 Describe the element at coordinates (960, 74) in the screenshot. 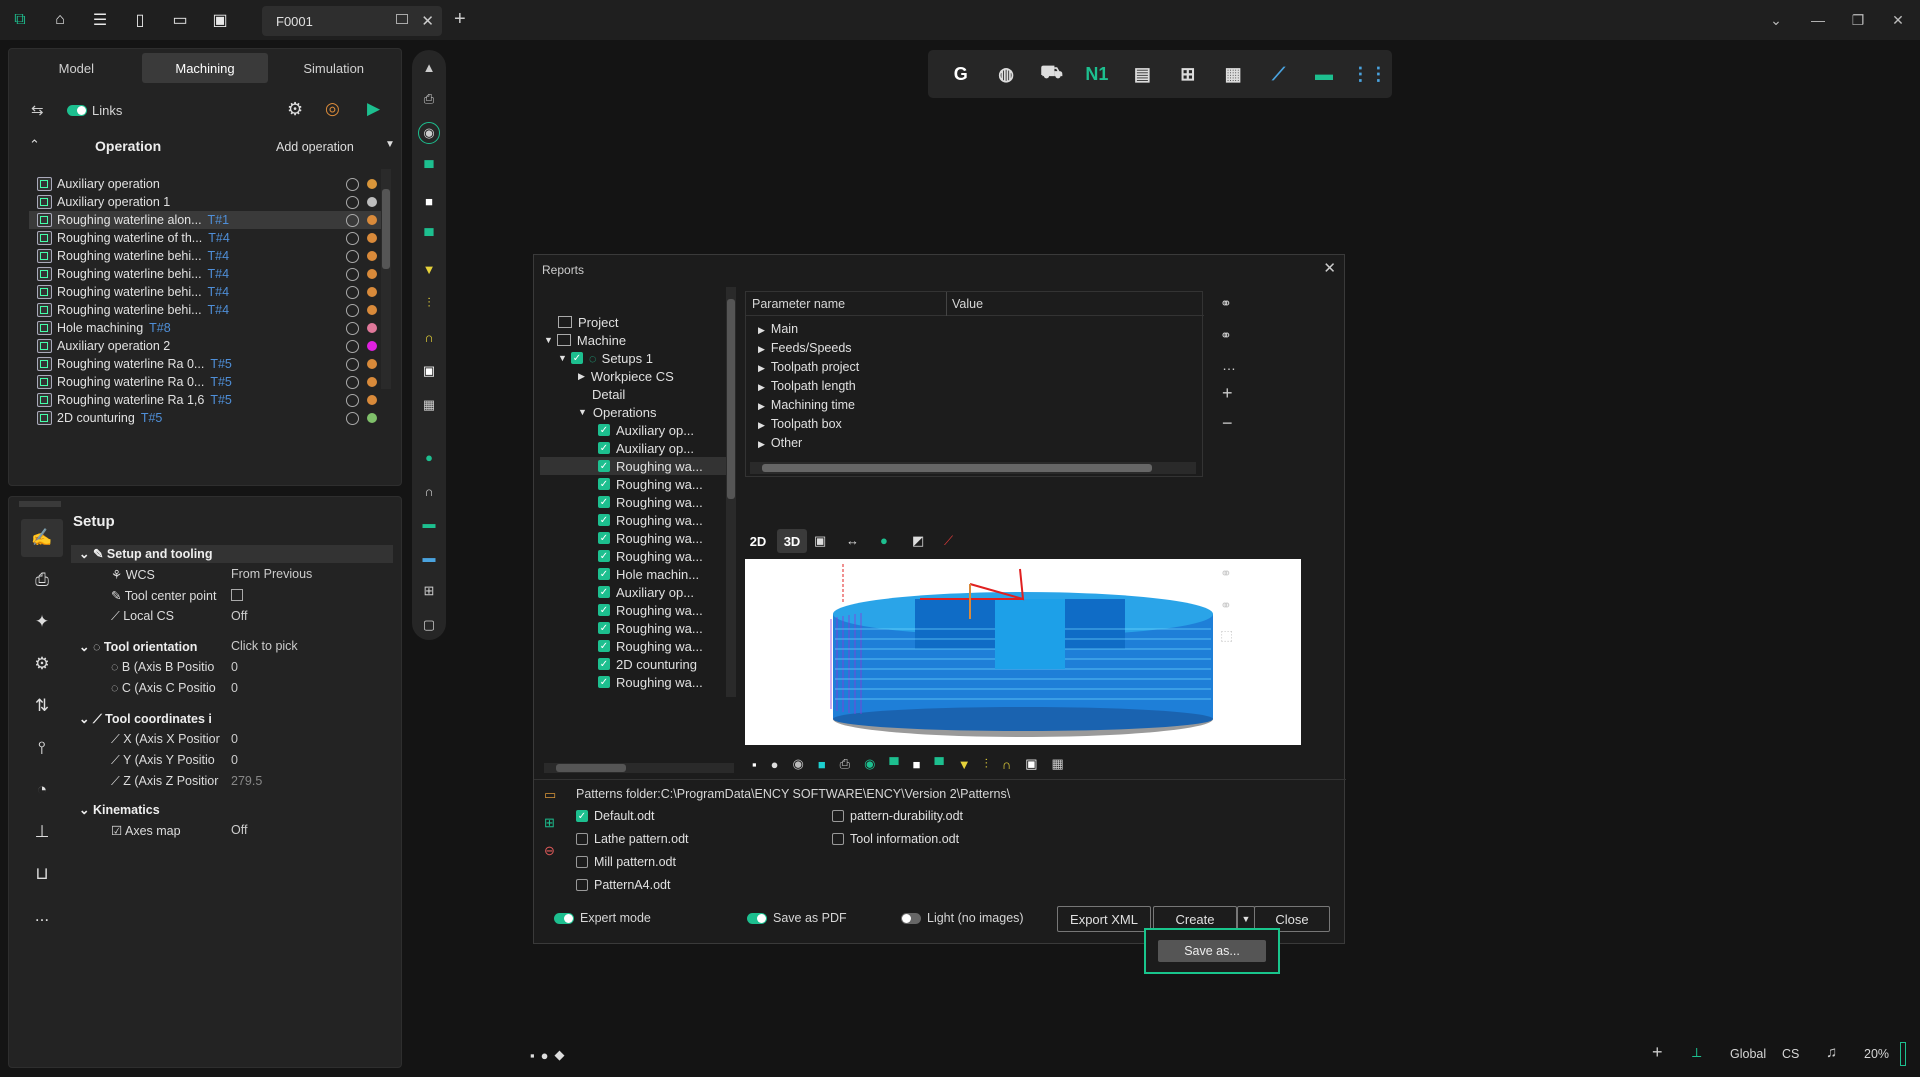

I see `refresh-icon: G` at that location.